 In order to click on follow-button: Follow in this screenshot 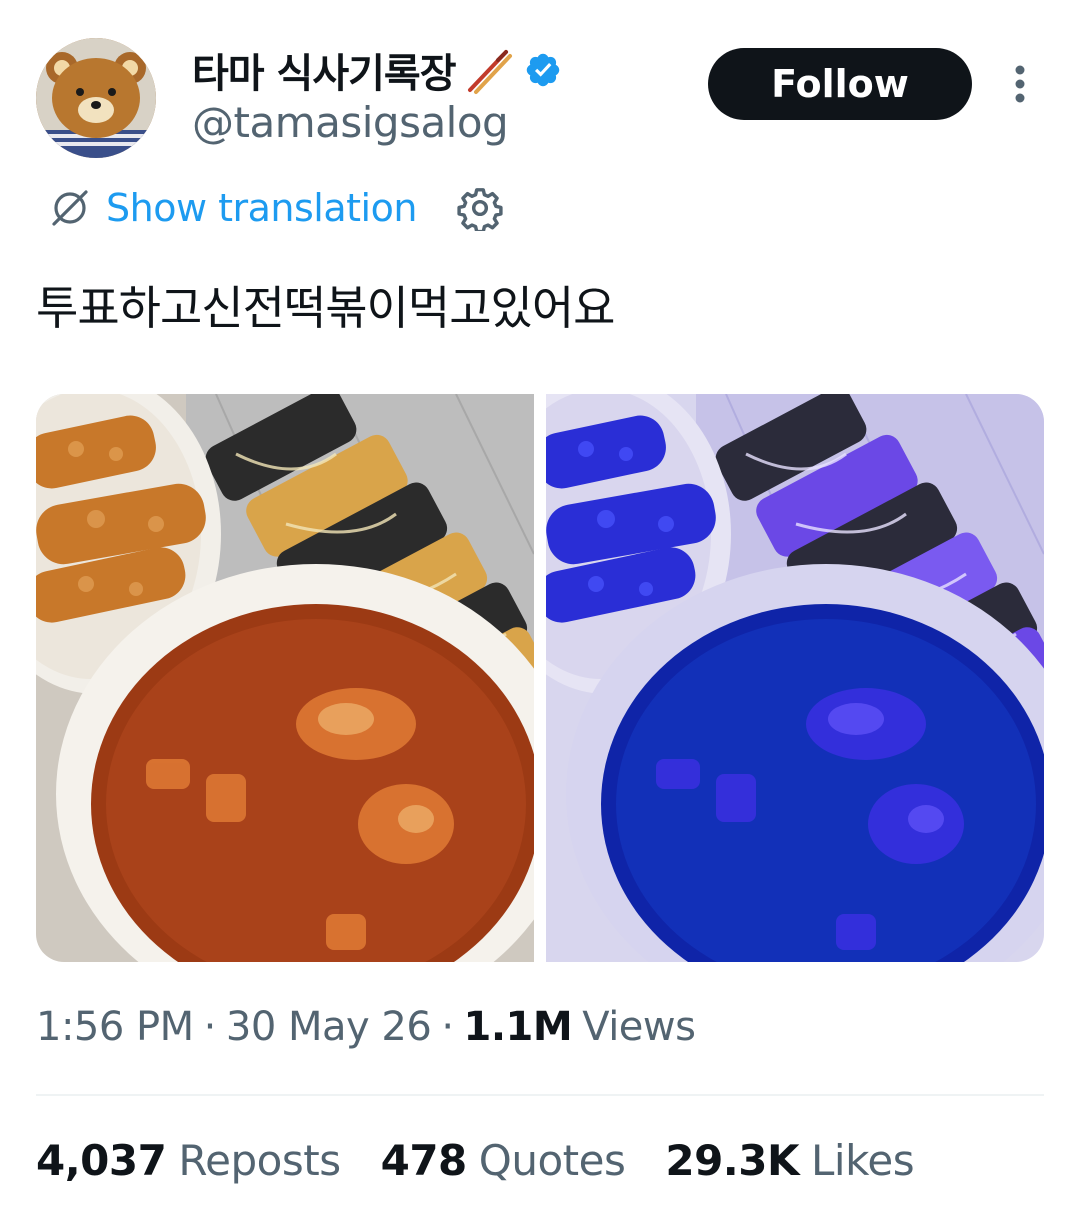, I will do `click(840, 84)`.